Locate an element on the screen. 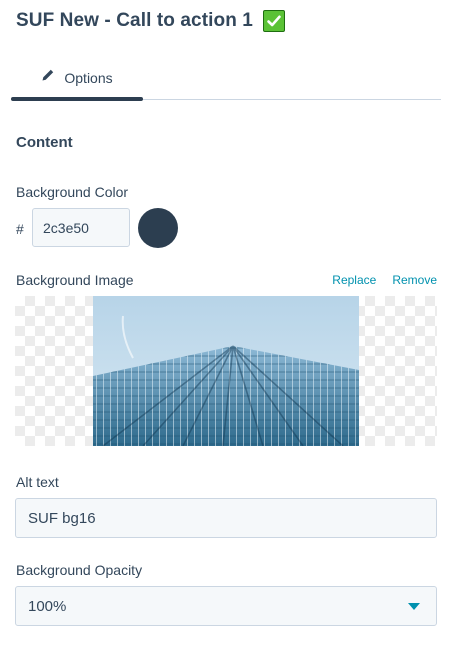 The height and width of the screenshot is (646, 452). pencil-icon is located at coordinates (48, 77).